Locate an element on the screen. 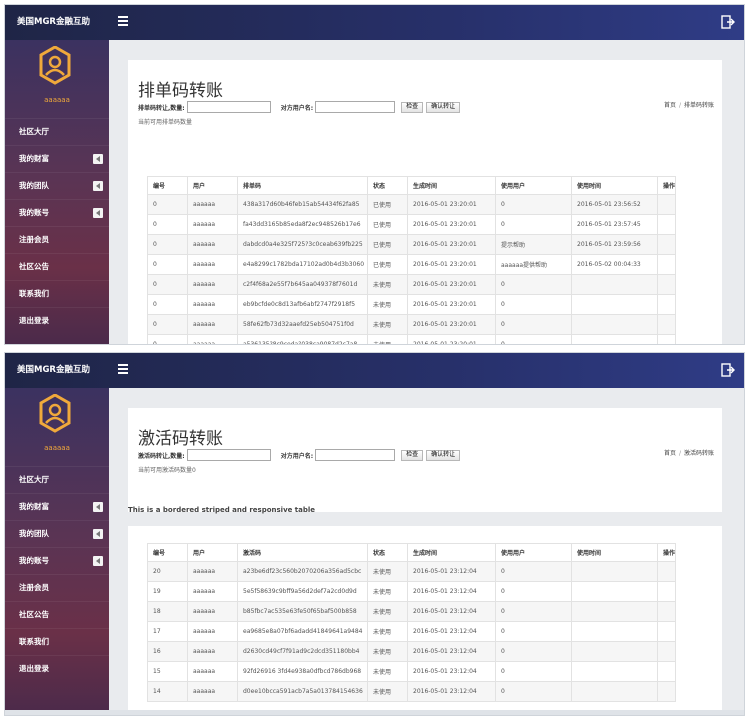 Image resolution: width=750 pixels, height=718 pixels. transfer-form: 激活码转让,数量: 对方用户名: 检查 确认转让 is located at coordinates (300, 455).